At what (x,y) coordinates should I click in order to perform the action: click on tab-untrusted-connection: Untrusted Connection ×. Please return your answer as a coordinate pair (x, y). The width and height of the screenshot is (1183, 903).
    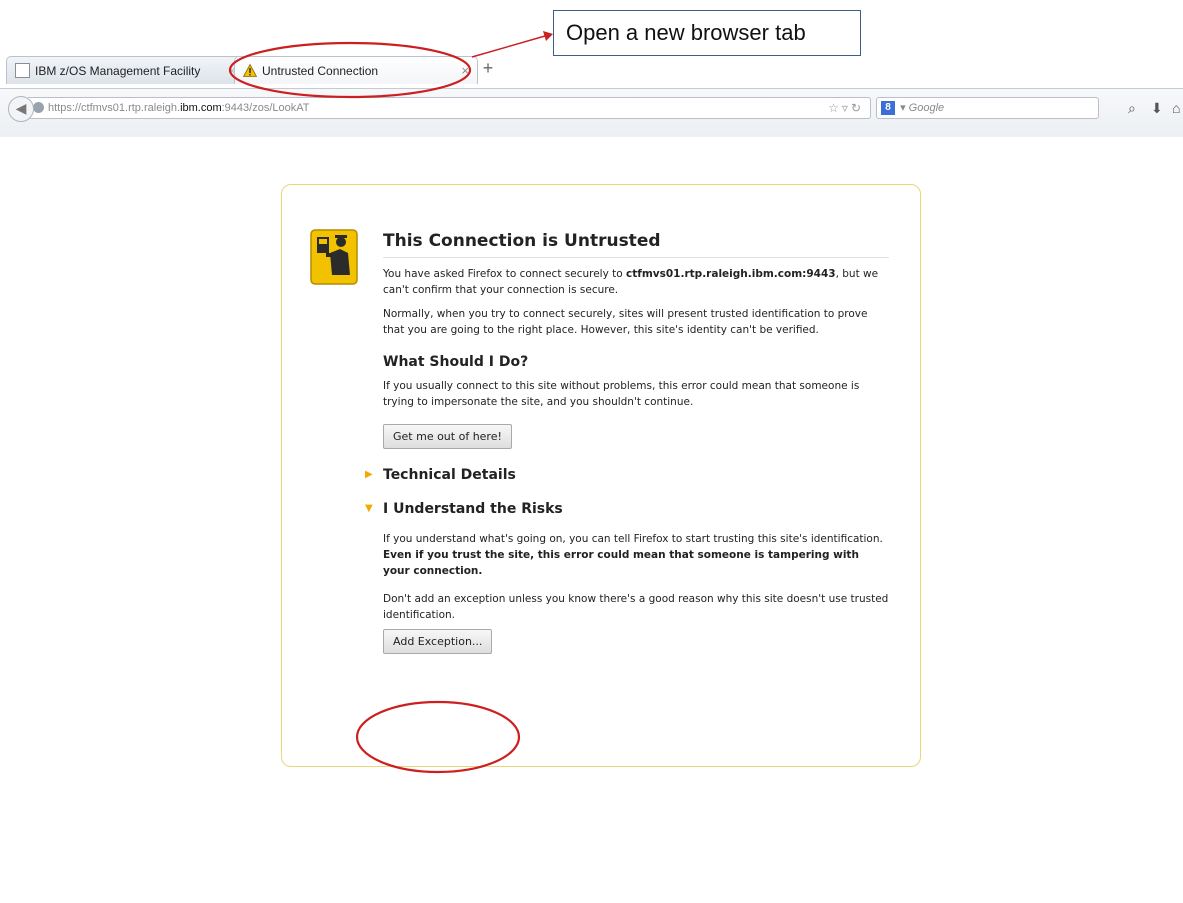
    Looking at the image, I should click on (356, 70).